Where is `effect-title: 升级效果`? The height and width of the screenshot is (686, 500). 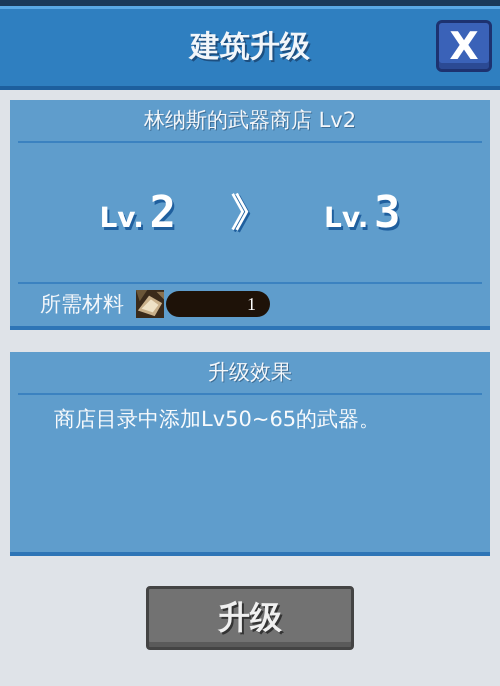 effect-title: 升级效果 is located at coordinates (250, 373).